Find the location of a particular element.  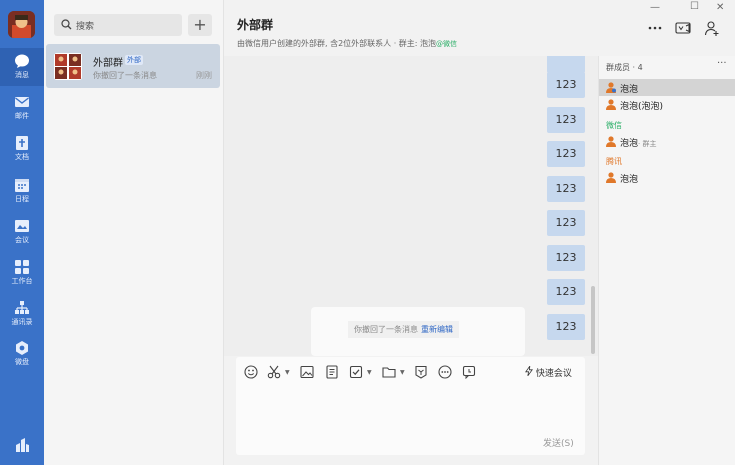

recall-text: 你撤回了一条消息 is located at coordinates (386, 329).